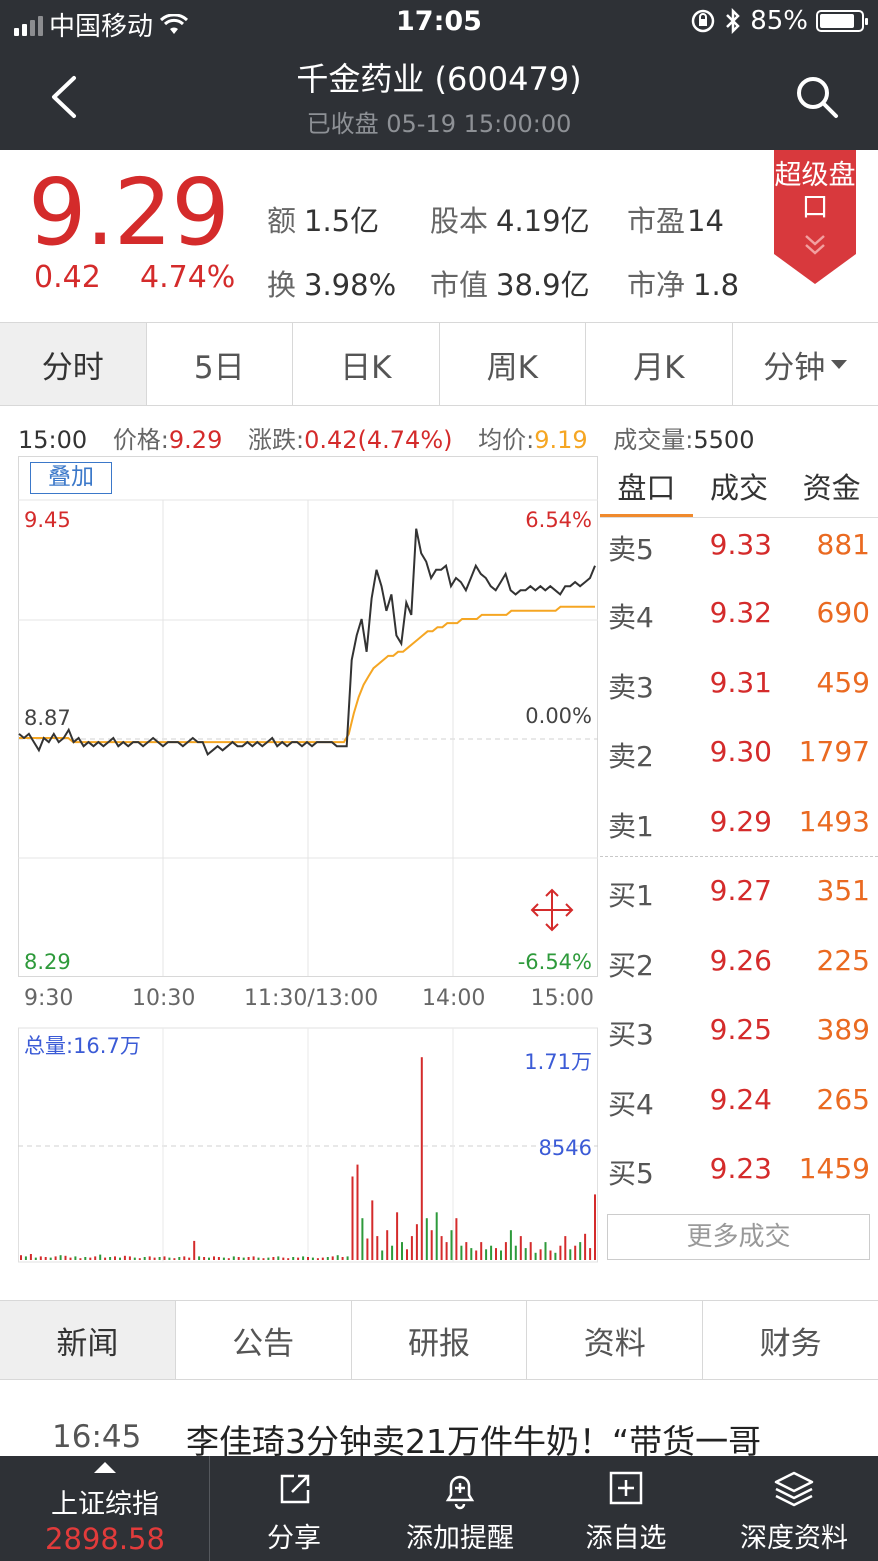 The image size is (878, 1561). What do you see at coordinates (440, 1340) in the screenshot?
I see `tab-research: 研报` at bounding box center [440, 1340].